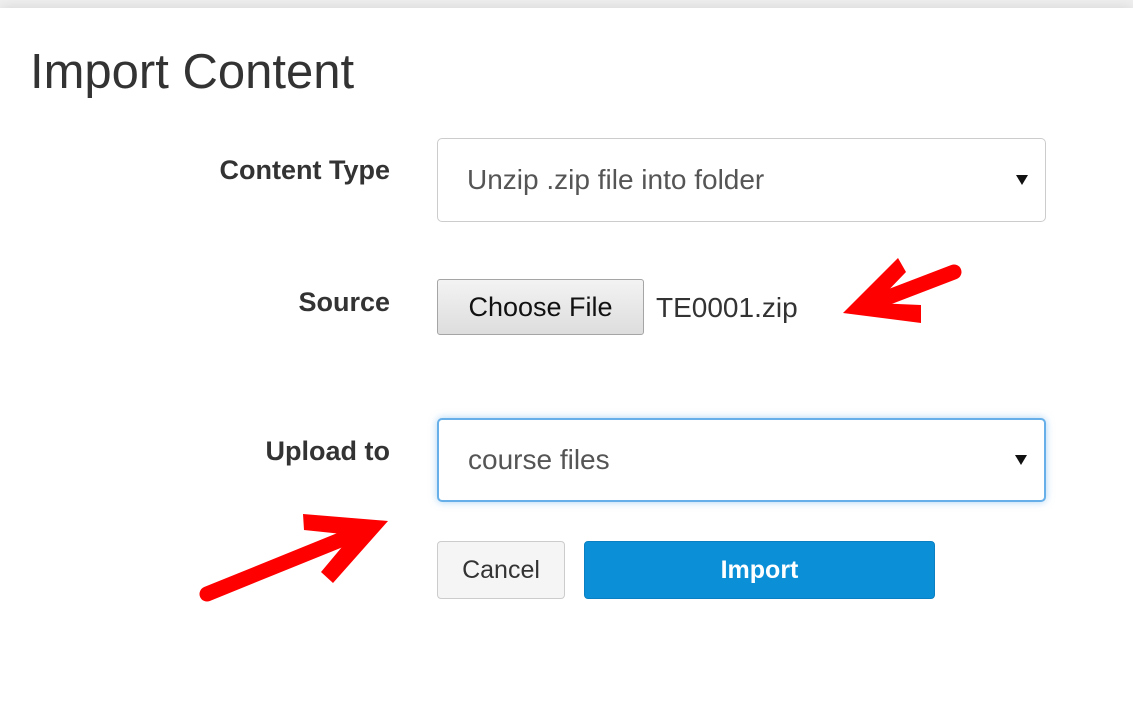 The width and height of the screenshot is (1133, 720). What do you see at coordinates (501, 570) in the screenshot?
I see `cancel-button: Cancel` at bounding box center [501, 570].